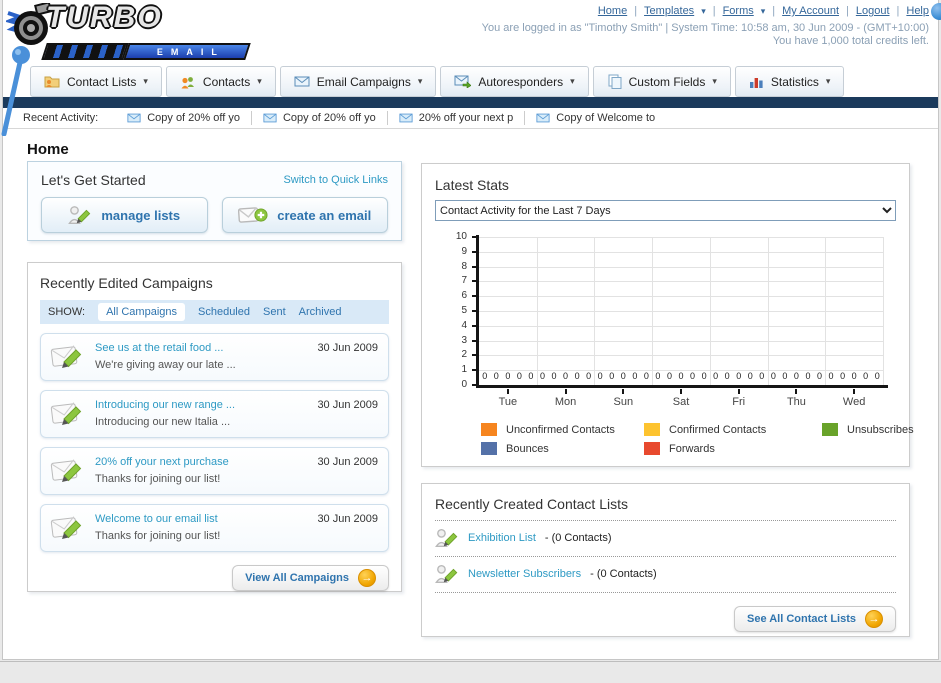  I want to click on recent-activity-label: Recent Activity:, so click(61, 118).